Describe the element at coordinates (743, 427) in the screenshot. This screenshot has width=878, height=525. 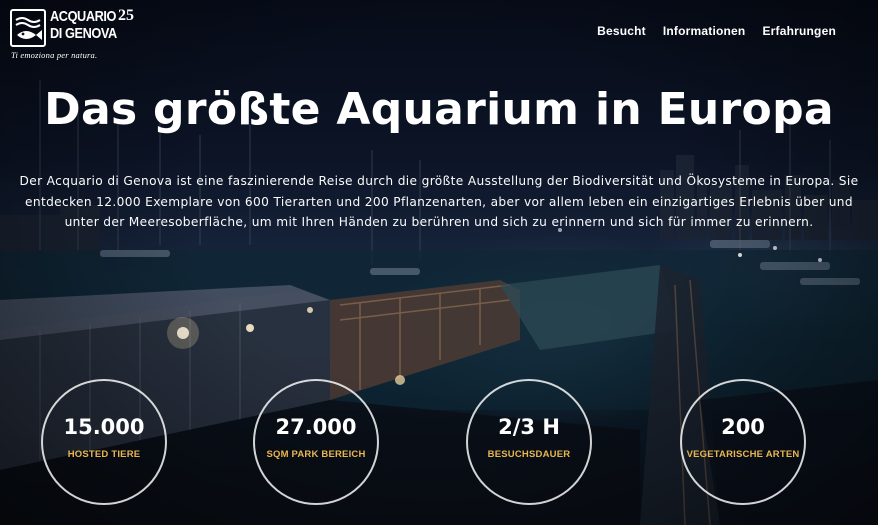
I see `stat-value: 200` at that location.